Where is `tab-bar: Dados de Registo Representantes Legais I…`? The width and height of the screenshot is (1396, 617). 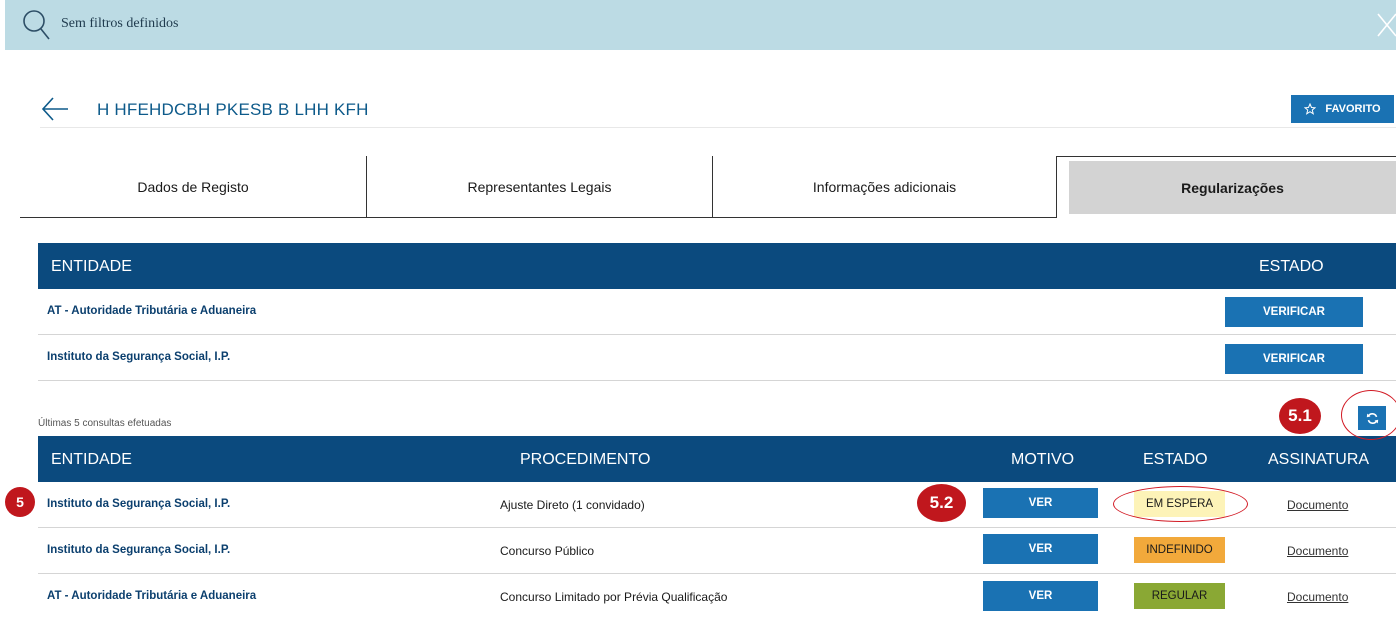 tab-bar: Dados de Registo Representantes Legais I… is located at coordinates (708, 187).